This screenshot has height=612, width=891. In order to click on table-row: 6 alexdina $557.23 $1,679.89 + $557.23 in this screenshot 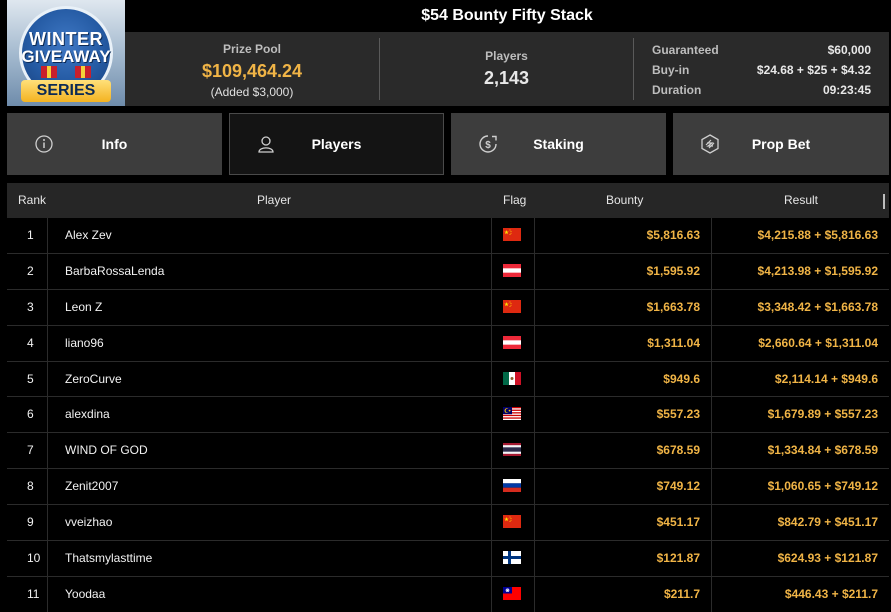, I will do `click(448, 415)`.